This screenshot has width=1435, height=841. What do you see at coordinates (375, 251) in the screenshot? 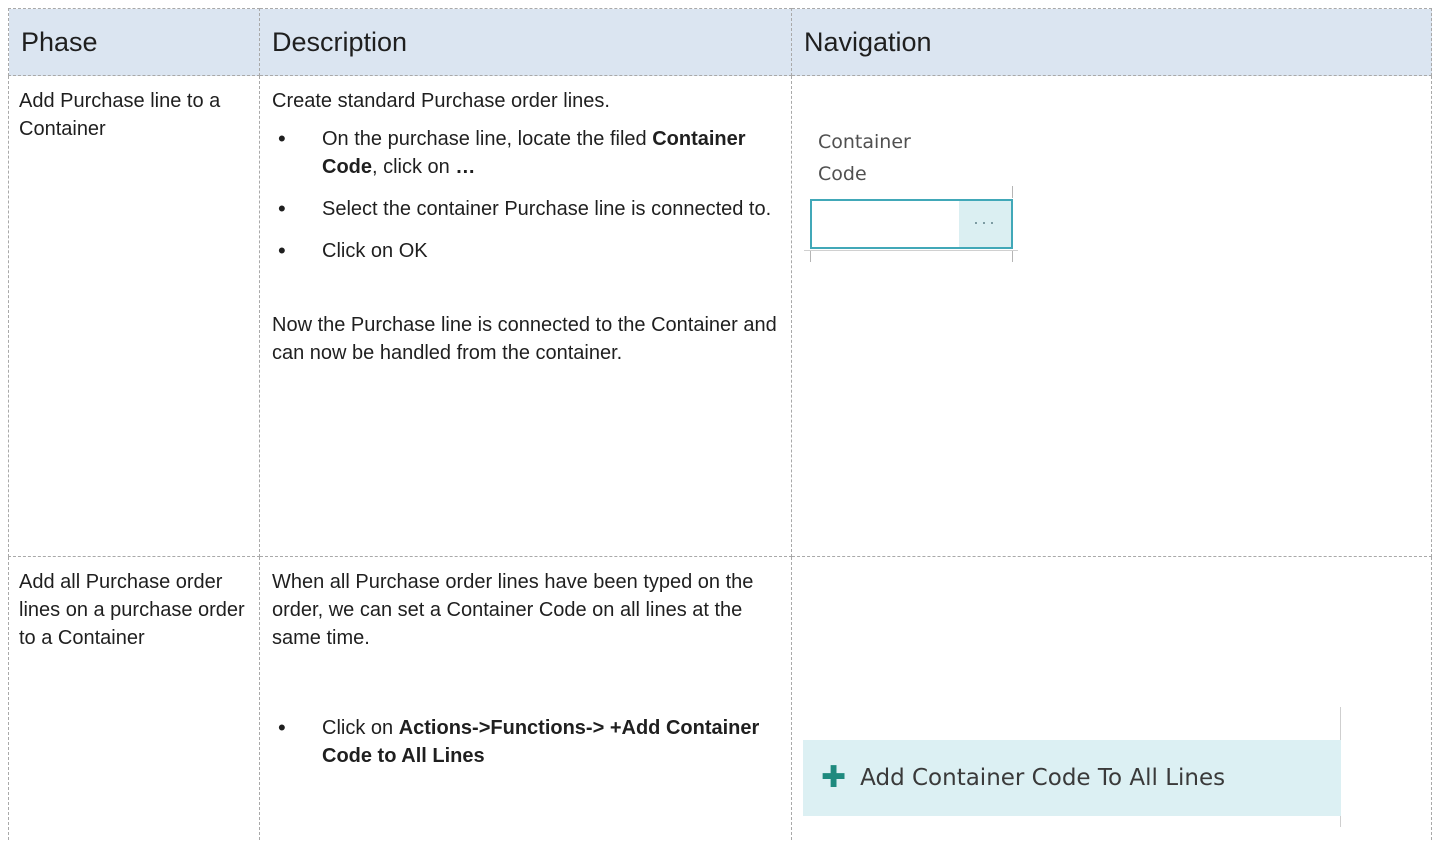
I see `step-text: Click on OK` at bounding box center [375, 251].